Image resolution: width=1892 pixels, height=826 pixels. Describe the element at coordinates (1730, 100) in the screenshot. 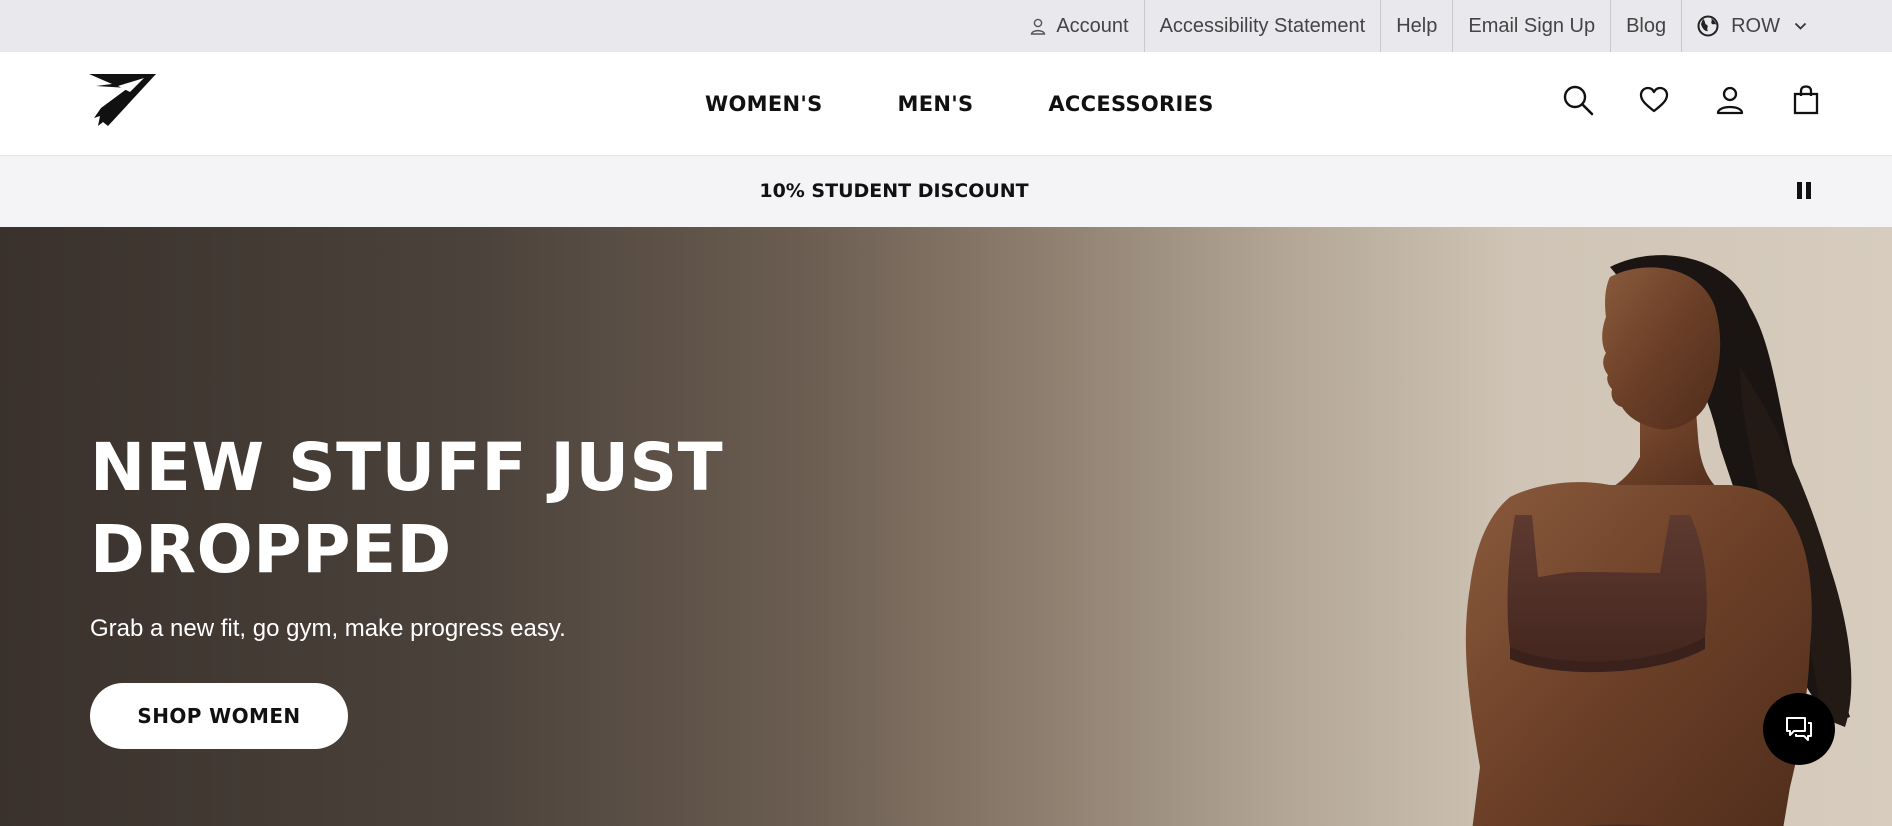

I see `account-icon` at that location.